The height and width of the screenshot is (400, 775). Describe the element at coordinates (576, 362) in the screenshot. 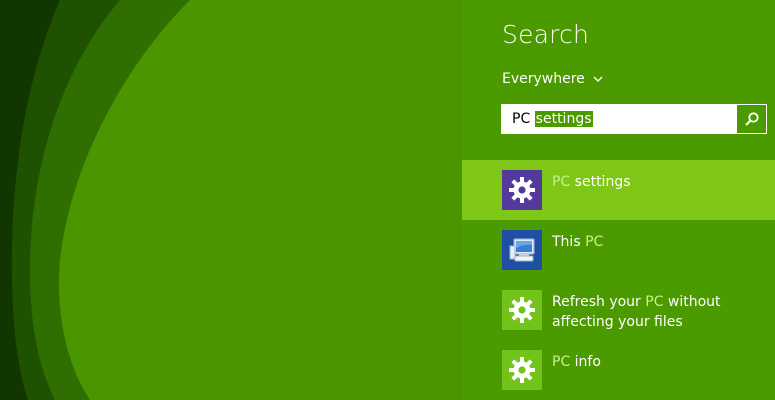

I see `result-label: PC info` at that location.